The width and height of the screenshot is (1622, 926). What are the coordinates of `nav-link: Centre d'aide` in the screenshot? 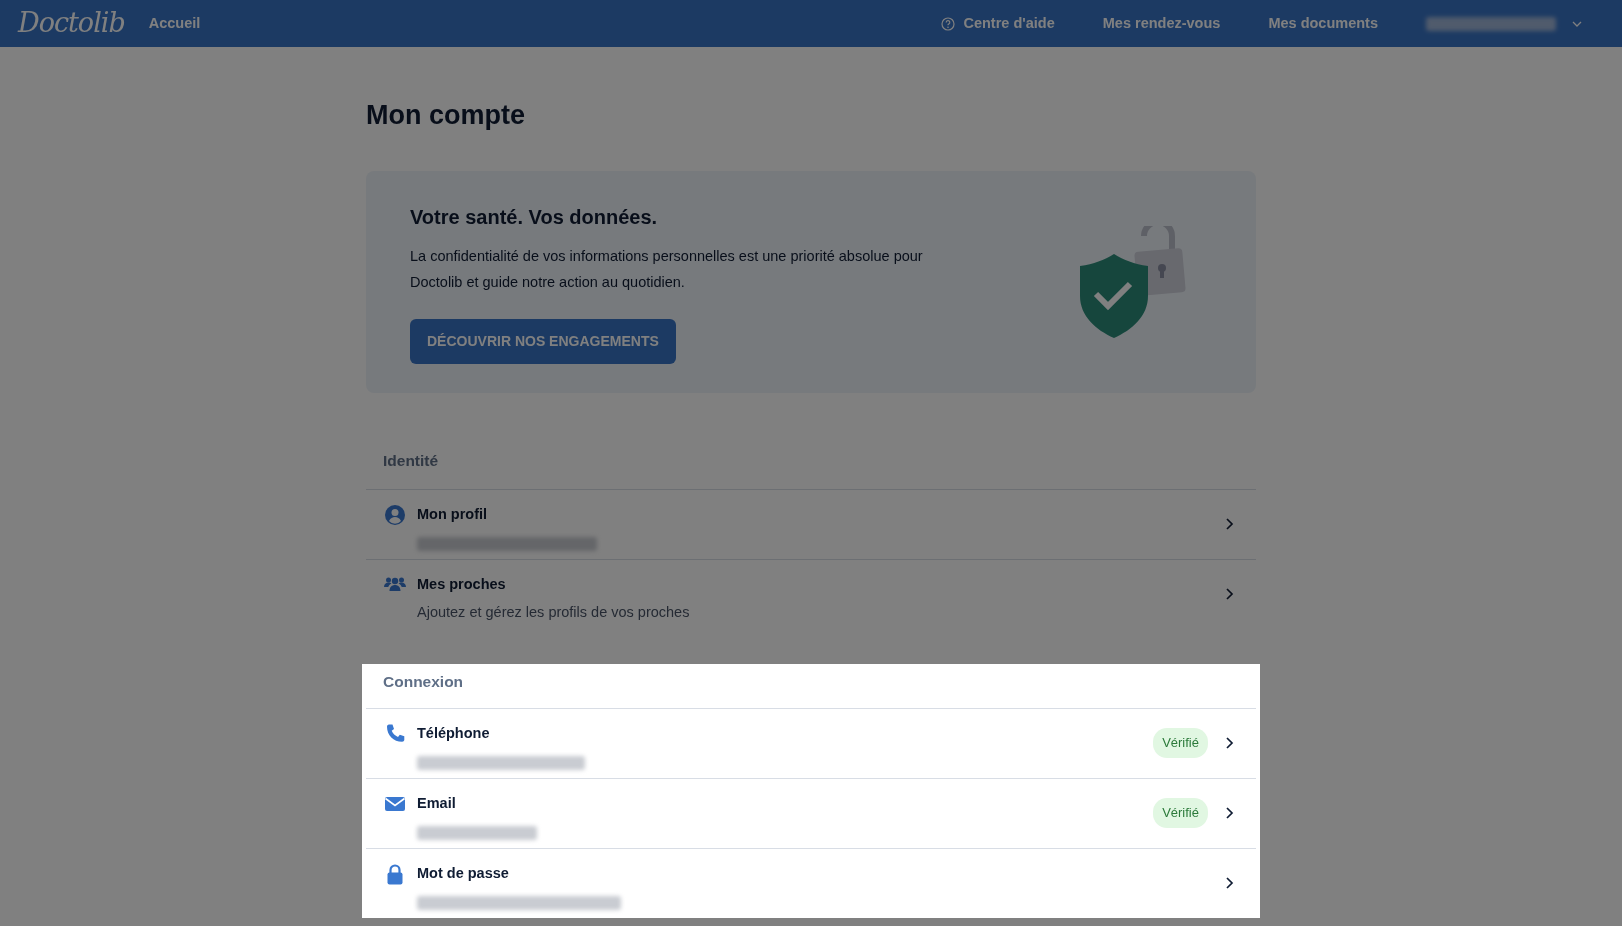 It's located at (998, 23).